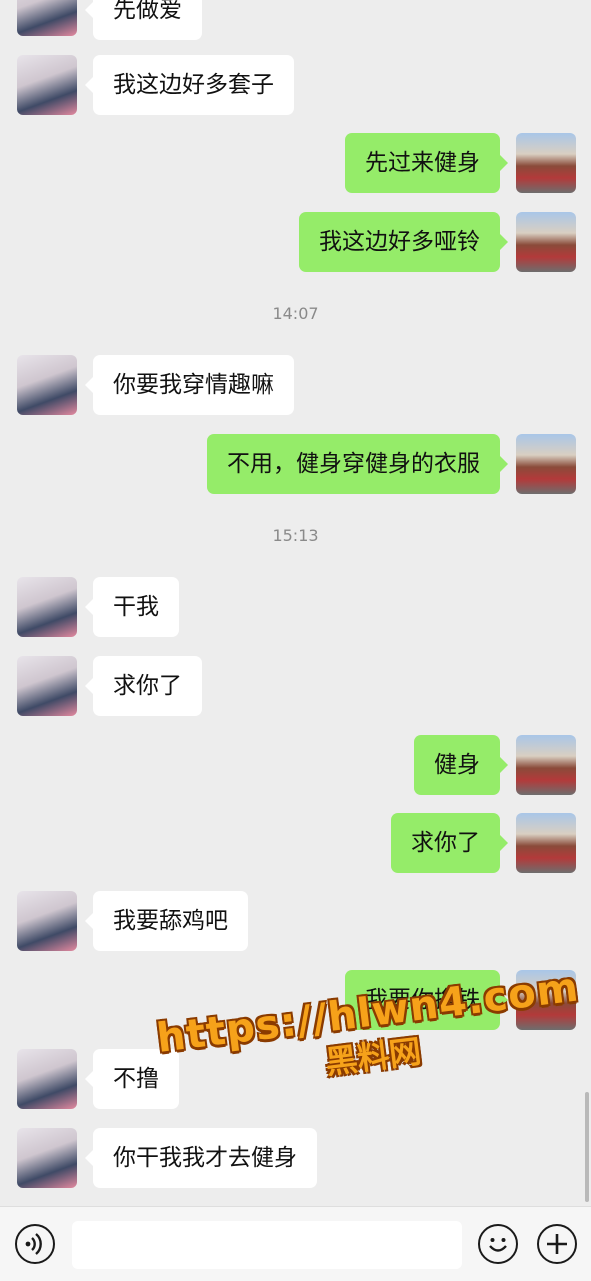 This screenshot has height=1281, width=591. Describe the element at coordinates (132, 607) in the screenshot. I see `received-message: 干我` at that location.